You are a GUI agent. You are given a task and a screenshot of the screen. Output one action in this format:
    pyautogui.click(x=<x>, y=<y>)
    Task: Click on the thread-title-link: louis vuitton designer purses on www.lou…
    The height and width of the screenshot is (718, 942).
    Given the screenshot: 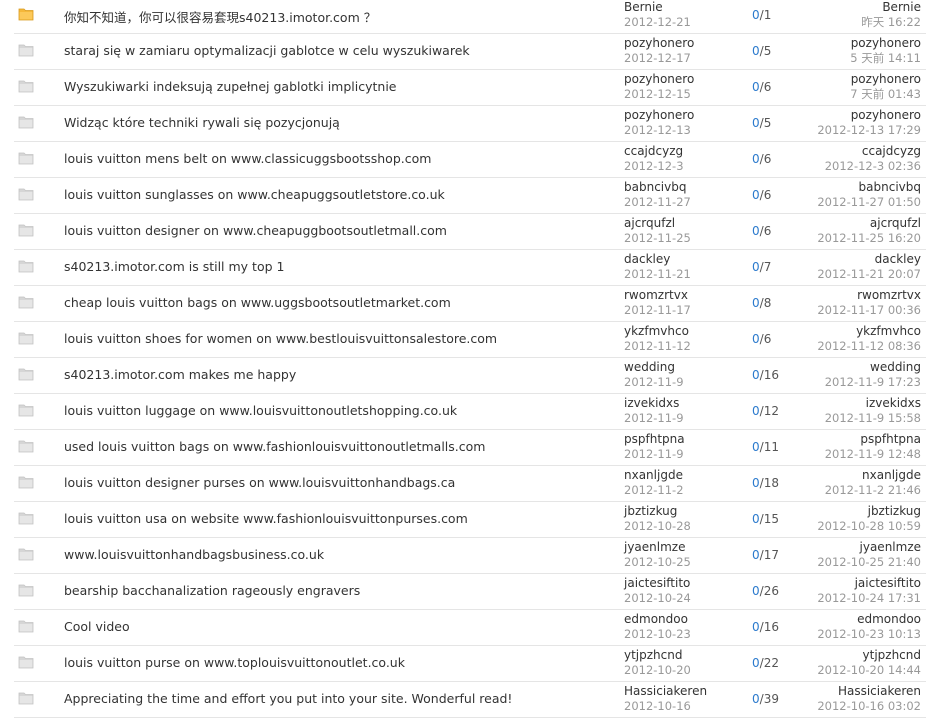 What is the action you would take?
    pyautogui.click(x=259, y=482)
    